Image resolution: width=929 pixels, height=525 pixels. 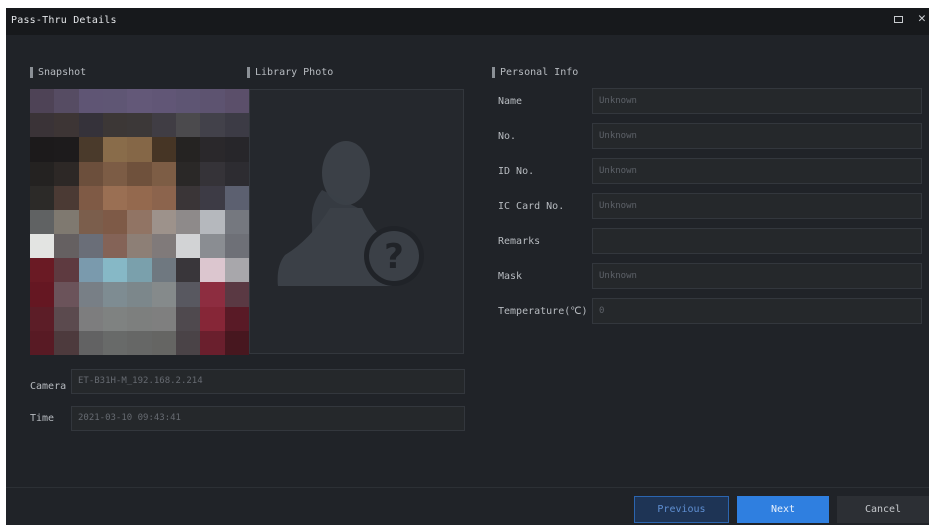 What do you see at coordinates (48, 386) in the screenshot?
I see `camera-label: Camera` at bounding box center [48, 386].